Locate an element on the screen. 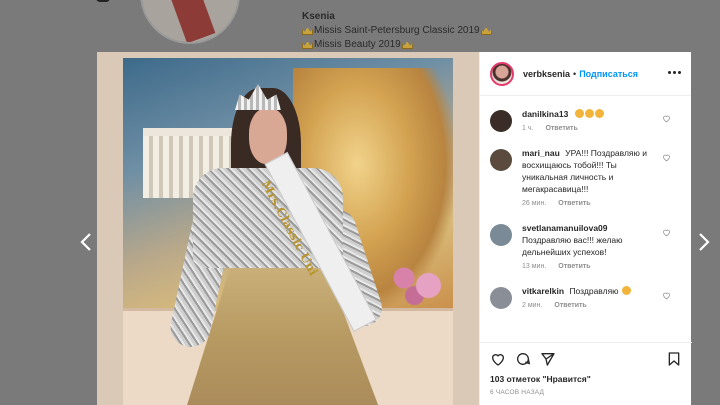 The width and height of the screenshot is (720, 405). bio-line-text: Missis Beauty 2019 is located at coordinates (357, 44).